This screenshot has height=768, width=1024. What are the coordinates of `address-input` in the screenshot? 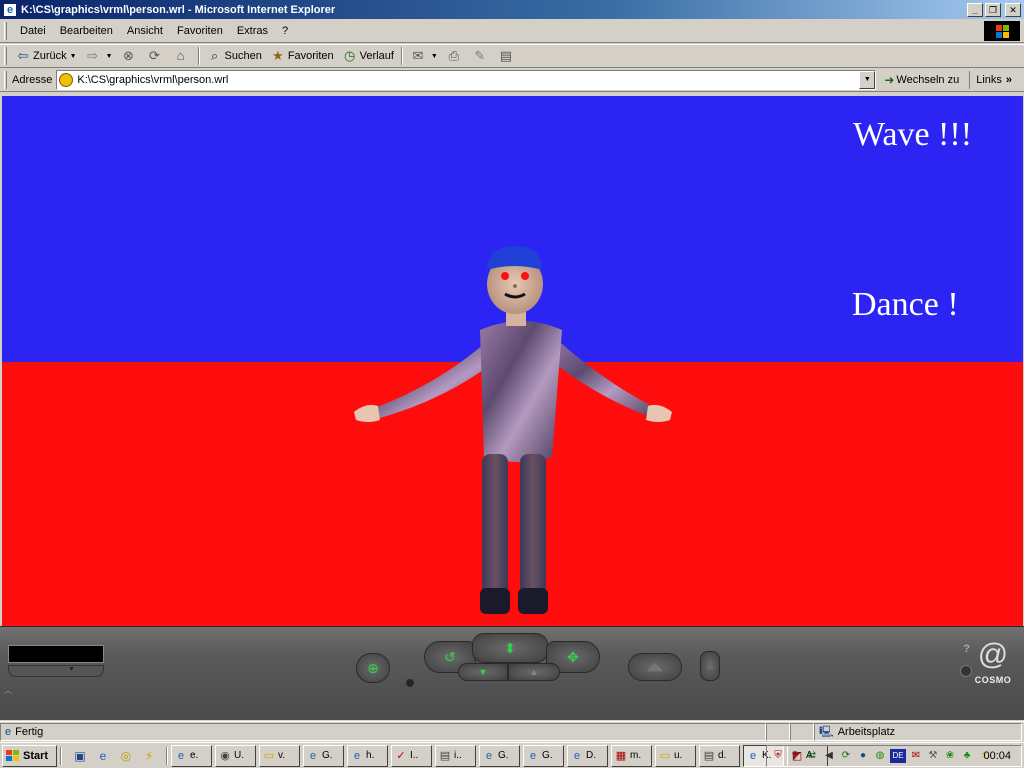 It's located at (462, 80).